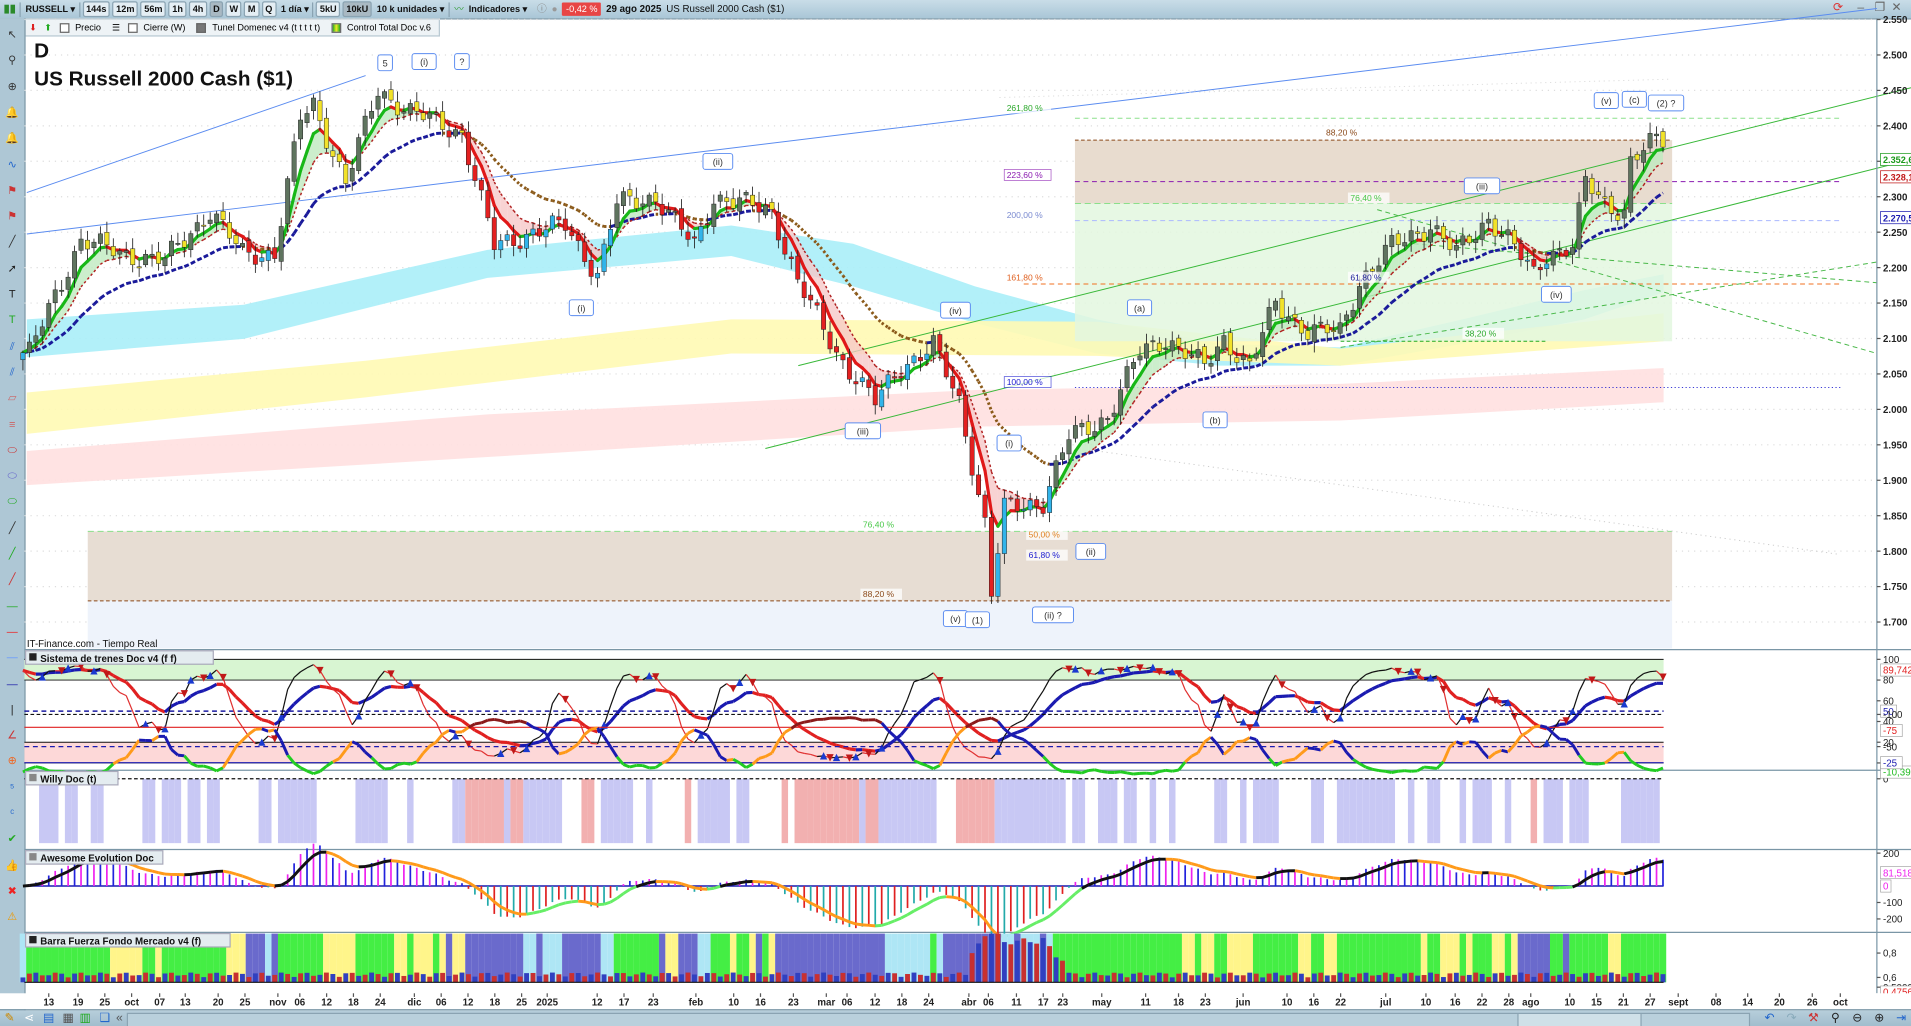 The image size is (1911, 1026). I want to click on fibonacci-level-label: 161,80 %, so click(1028, 277).